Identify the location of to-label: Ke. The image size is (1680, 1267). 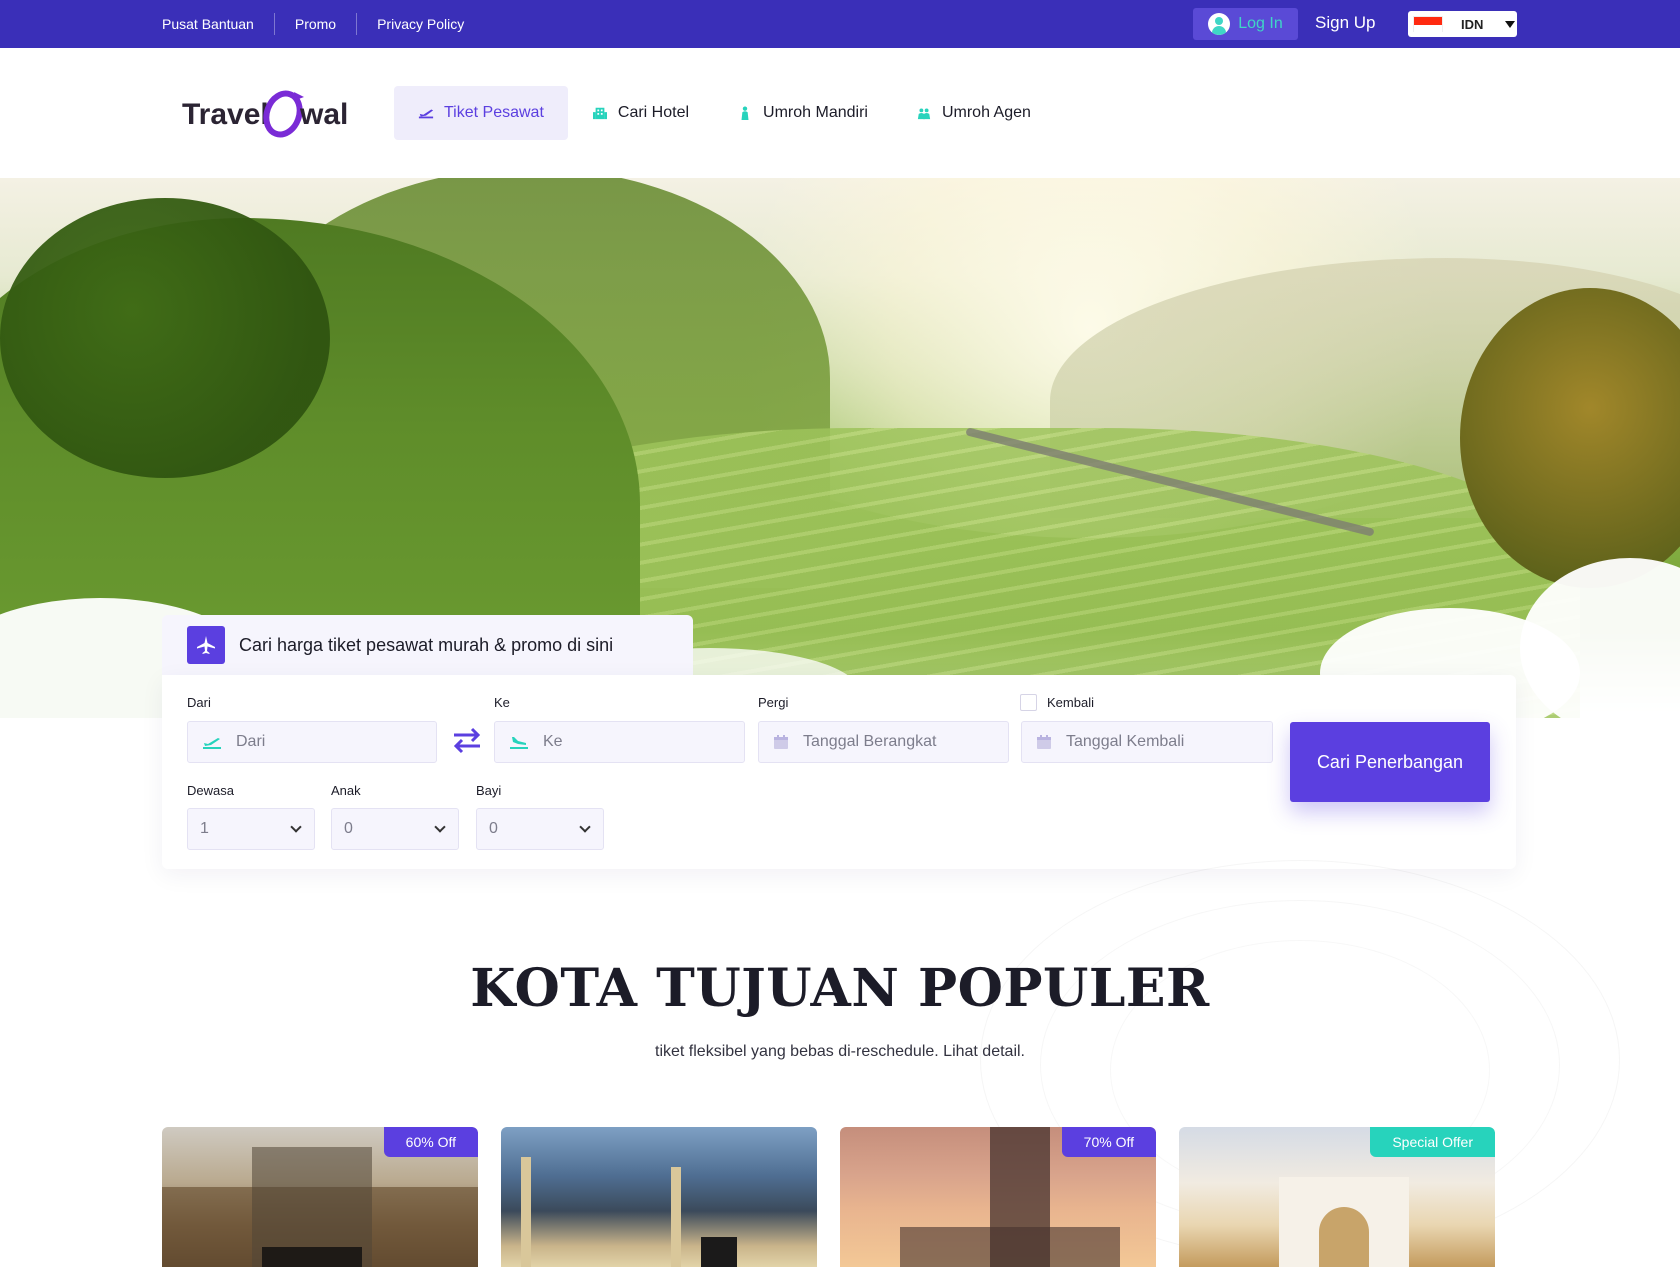
(502, 702).